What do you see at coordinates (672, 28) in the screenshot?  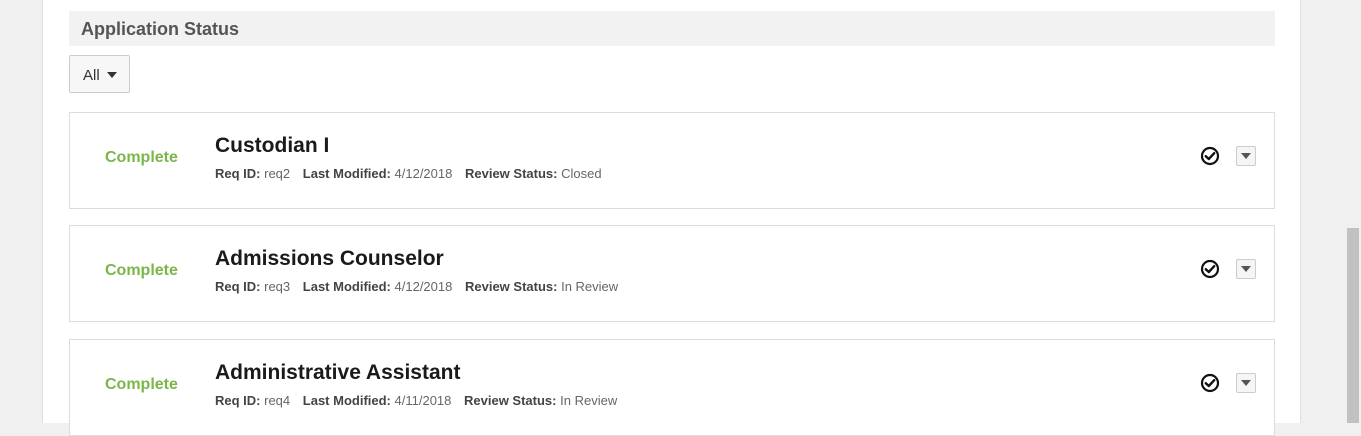 I see `section-header: Application Status` at bounding box center [672, 28].